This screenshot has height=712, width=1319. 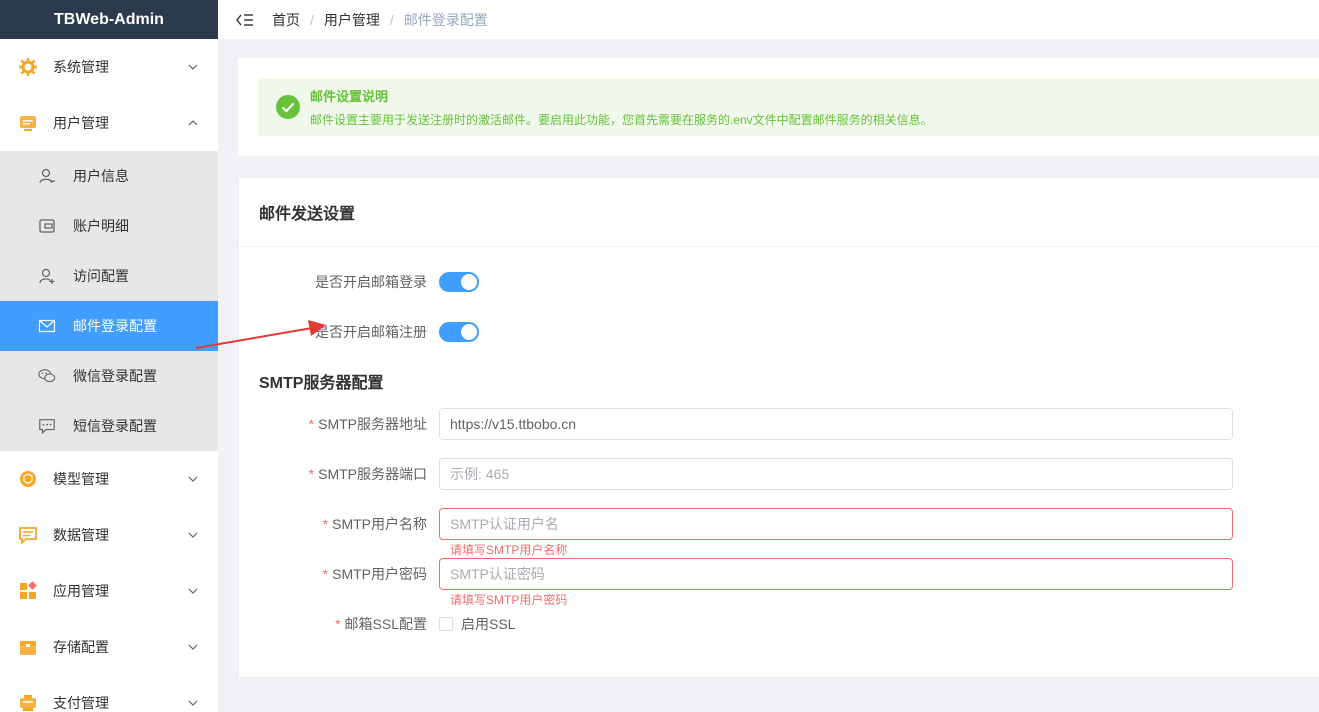 I want to click on menu-user-management: 用户管理, so click(x=109, y=123).